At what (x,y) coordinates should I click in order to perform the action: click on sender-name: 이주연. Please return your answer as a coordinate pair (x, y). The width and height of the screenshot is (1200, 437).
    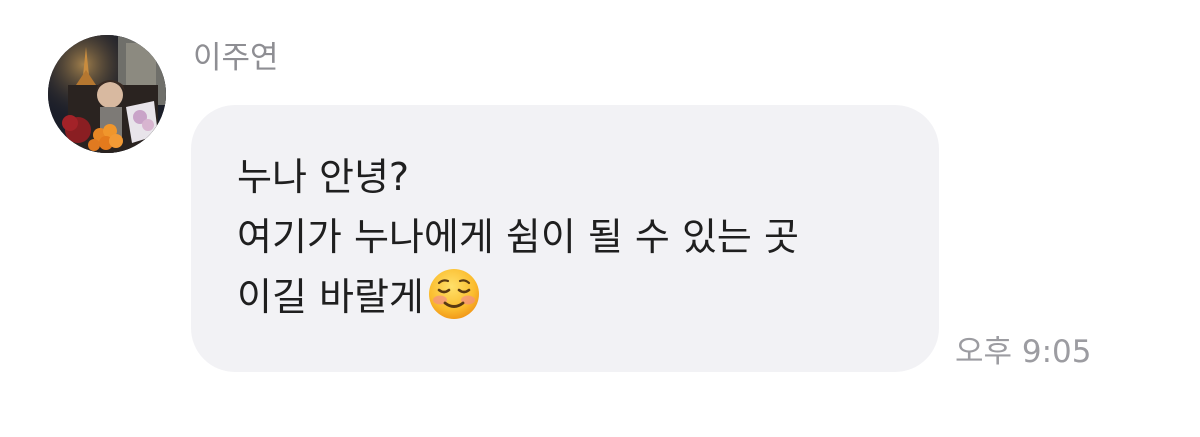
    Looking at the image, I should click on (236, 58).